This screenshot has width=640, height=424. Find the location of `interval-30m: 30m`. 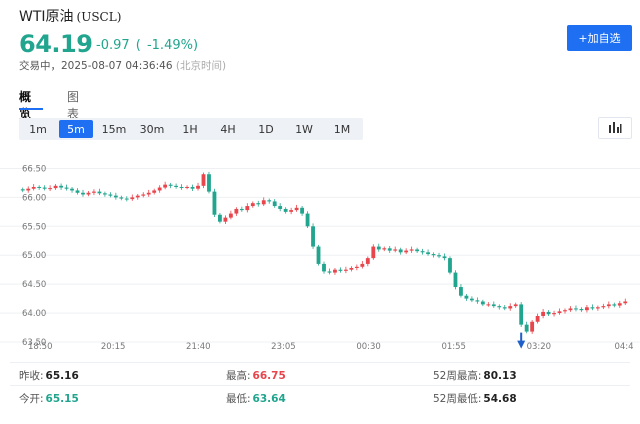

interval-30m: 30m is located at coordinates (152, 129).